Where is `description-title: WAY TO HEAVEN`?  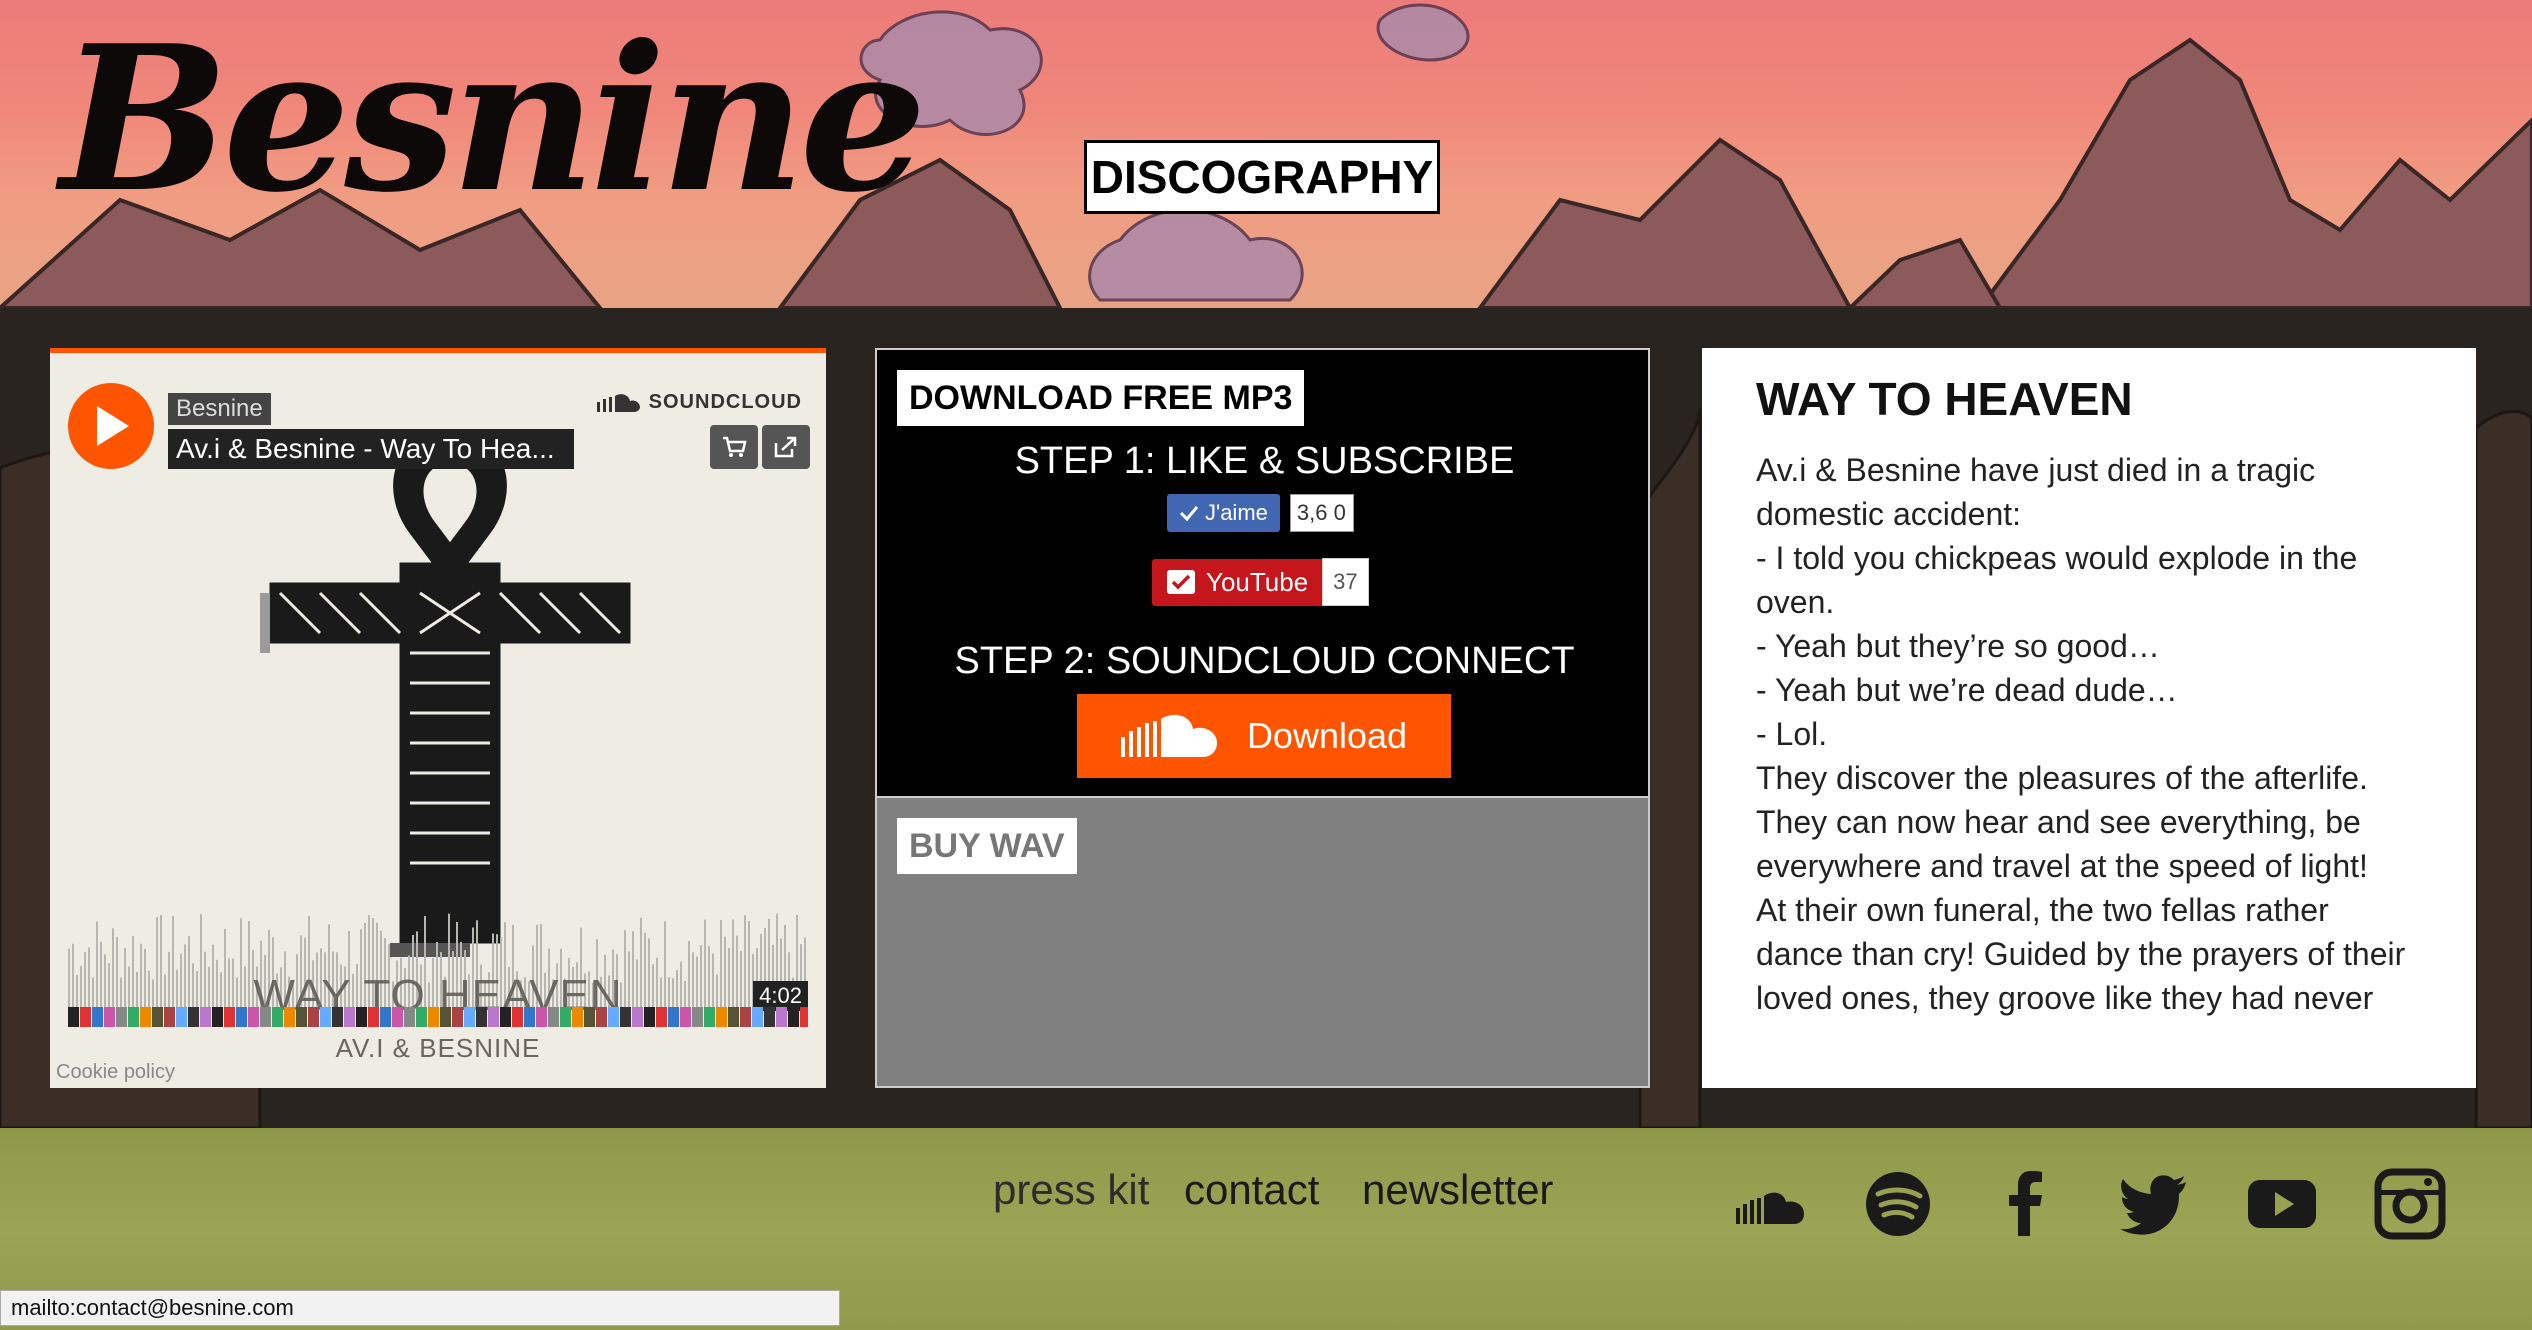
description-title: WAY TO HEAVEN is located at coordinates (1944, 399).